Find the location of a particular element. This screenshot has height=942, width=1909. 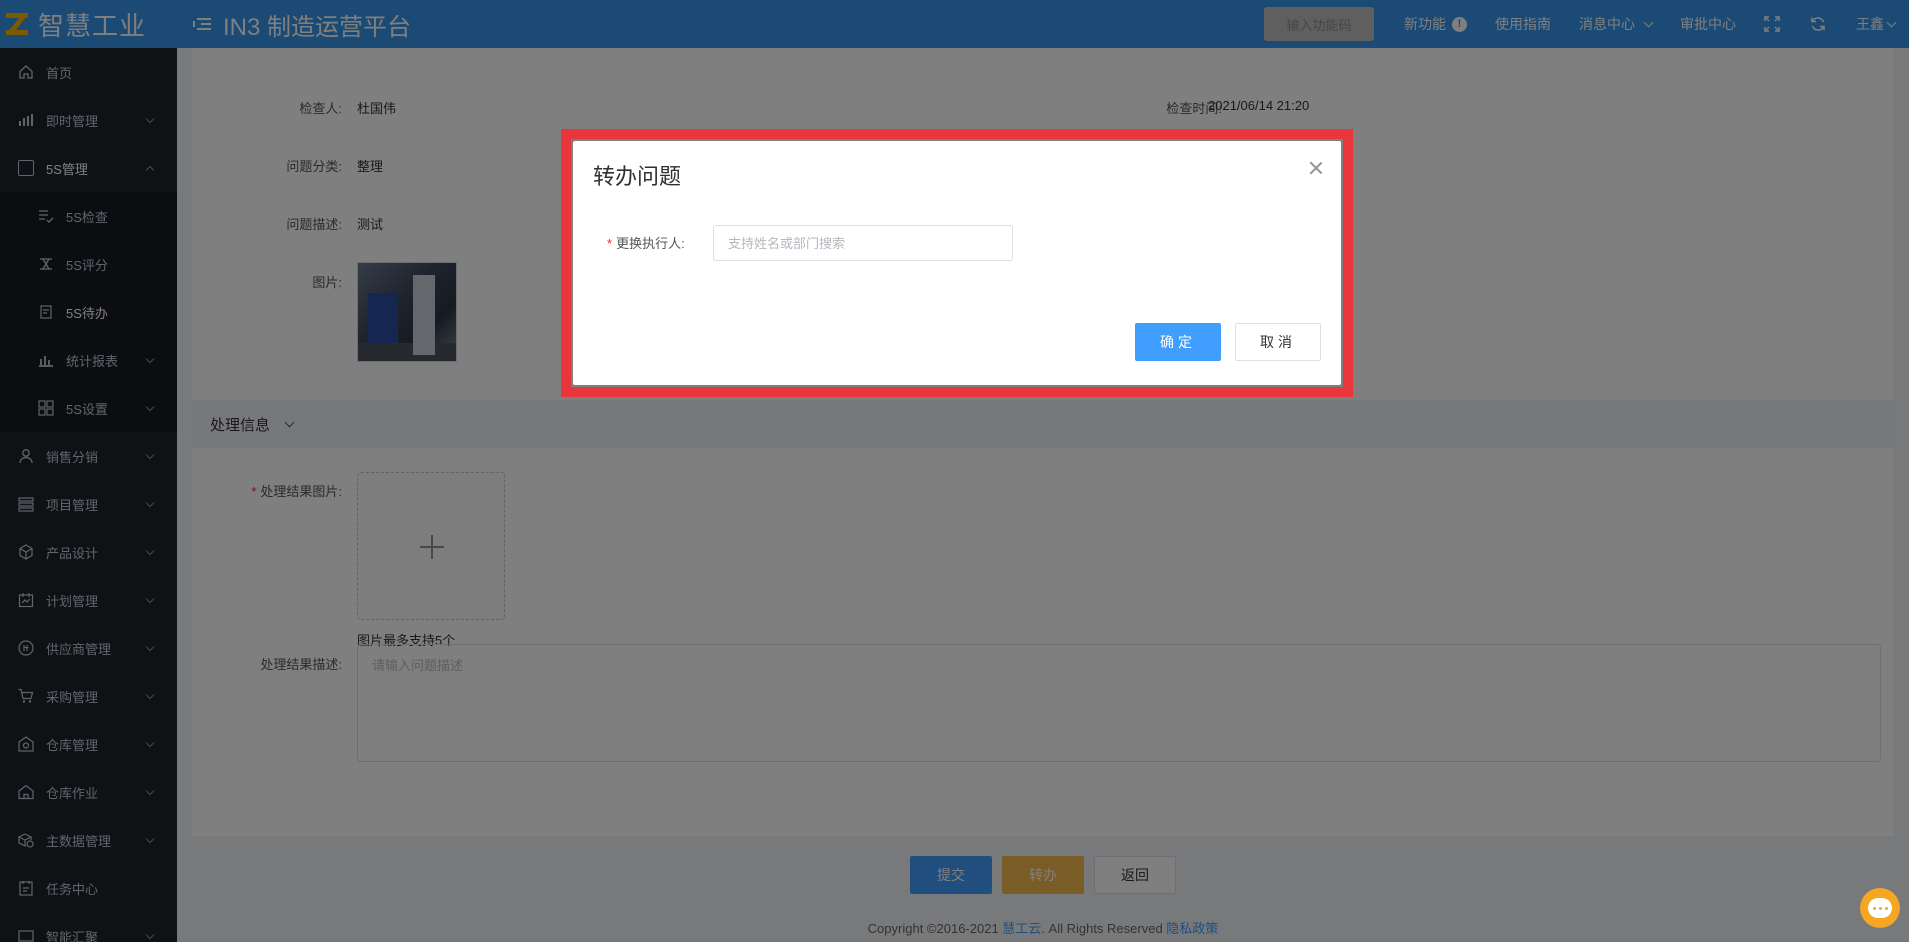

chat-icon is located at coordinates (1880, 908).